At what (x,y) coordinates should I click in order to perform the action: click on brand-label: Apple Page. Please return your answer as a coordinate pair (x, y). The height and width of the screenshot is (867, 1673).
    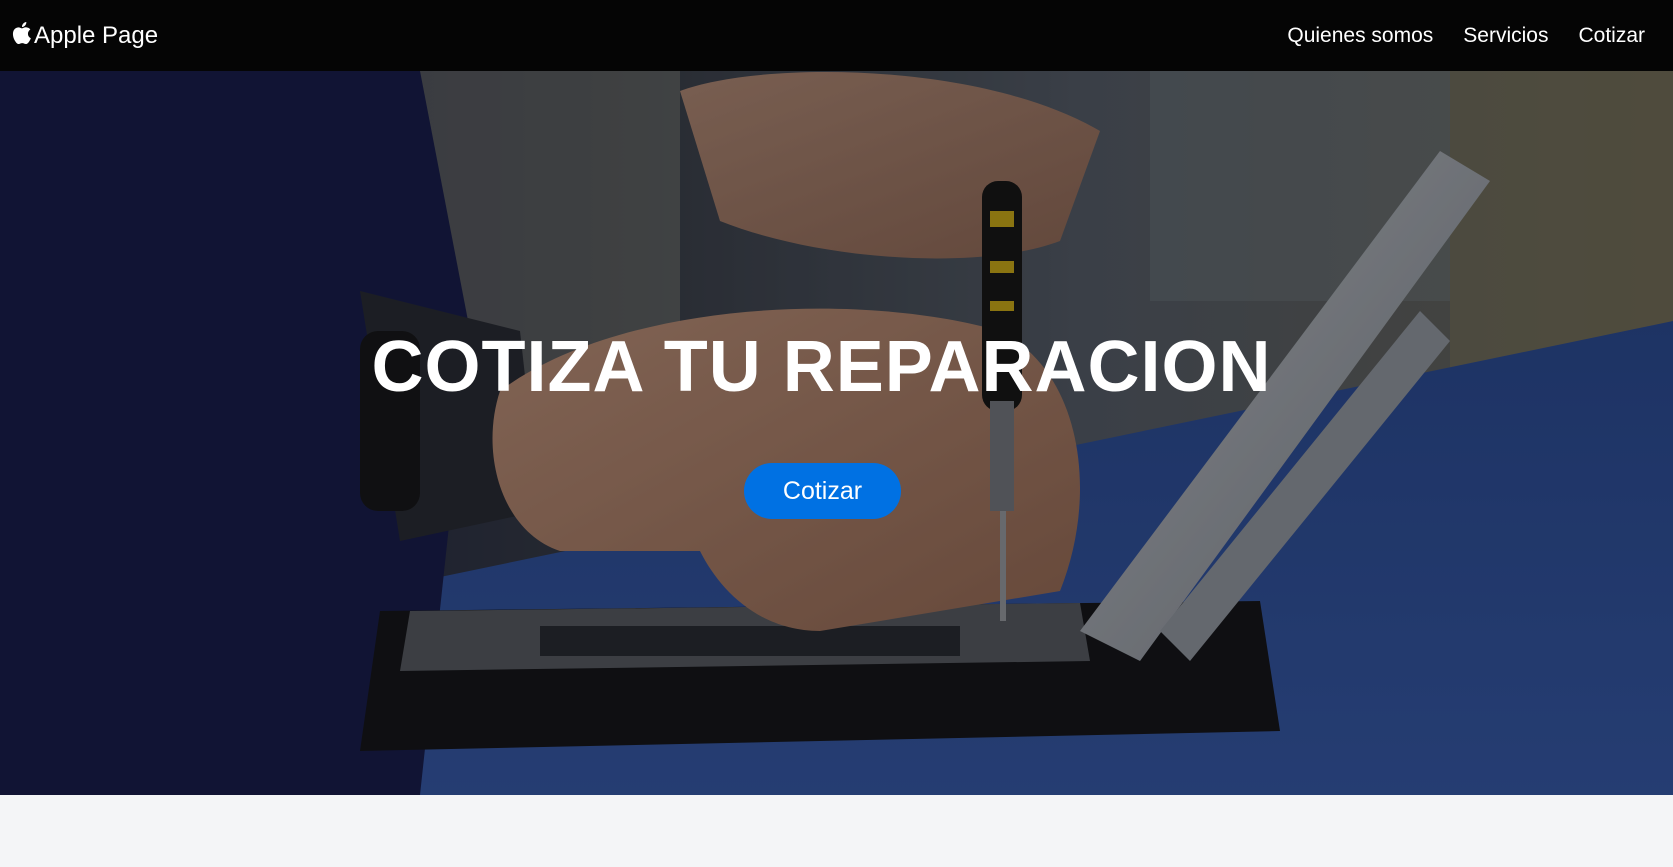
    Looking at the image, I should click on (96, 35).